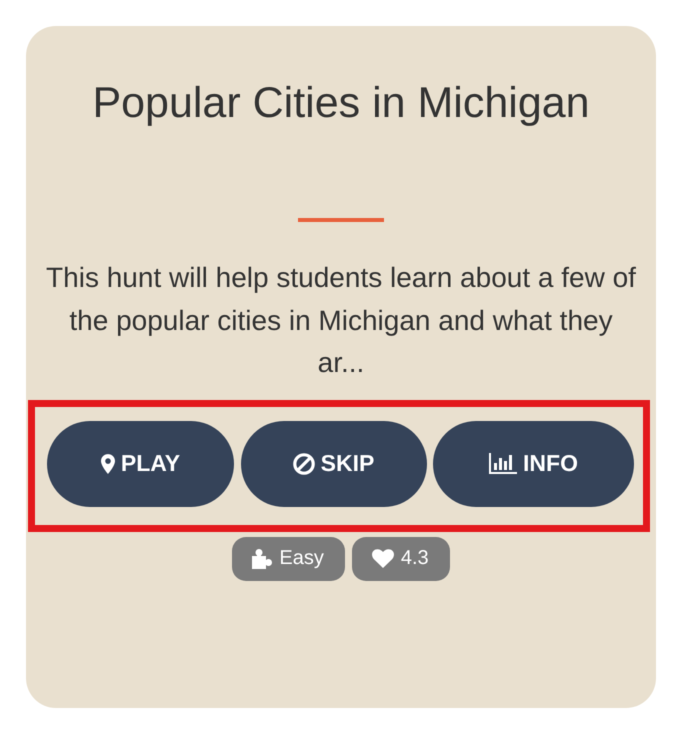 The height and width of the screenshot is (738, 680). Describe the element at coordinates (383, 558) in the screenshot. I see `heart-icon` at that location.